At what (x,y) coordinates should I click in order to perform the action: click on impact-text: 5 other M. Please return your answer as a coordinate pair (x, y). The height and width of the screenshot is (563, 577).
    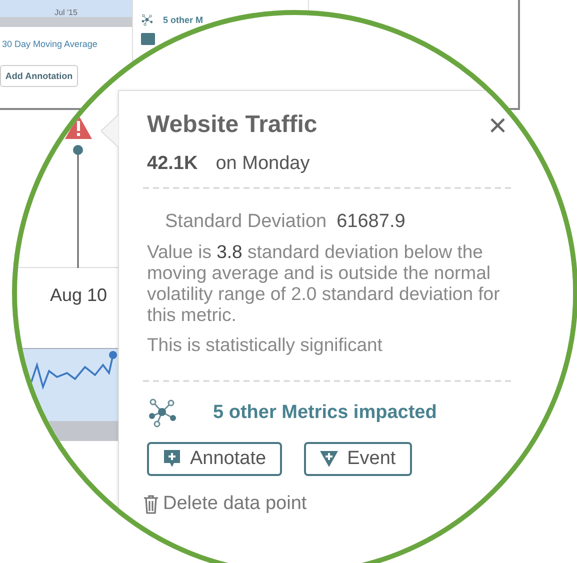
    Looking at the image, I should click on (183, 20).